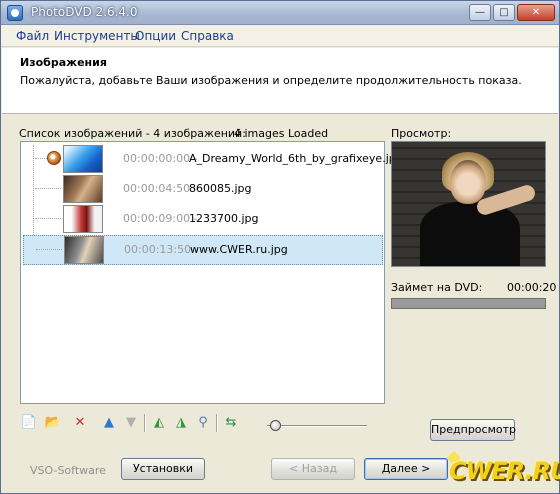 The width and height of the screenshot is (560, 494). Describe the element at coordinates (15, 13) in the screenshot. I see `app-icon` at that location.